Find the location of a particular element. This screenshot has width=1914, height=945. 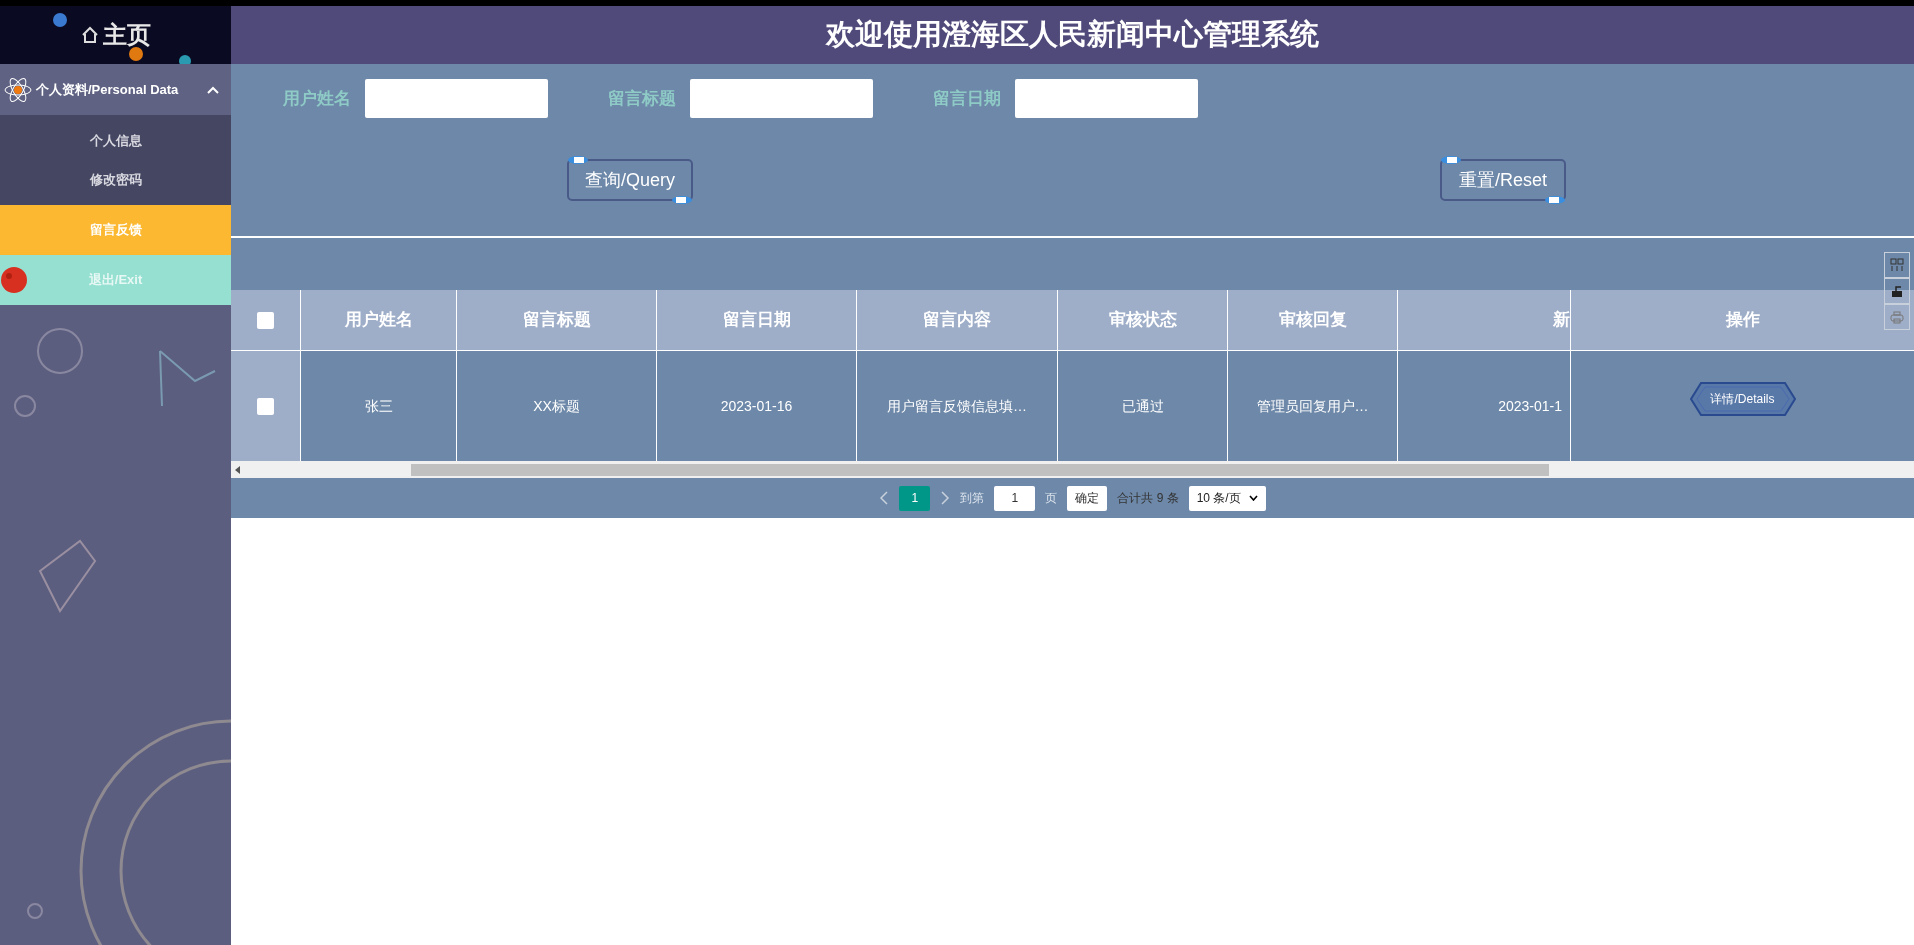

field-label: 留言标题 is located at coordinates (642, 98).